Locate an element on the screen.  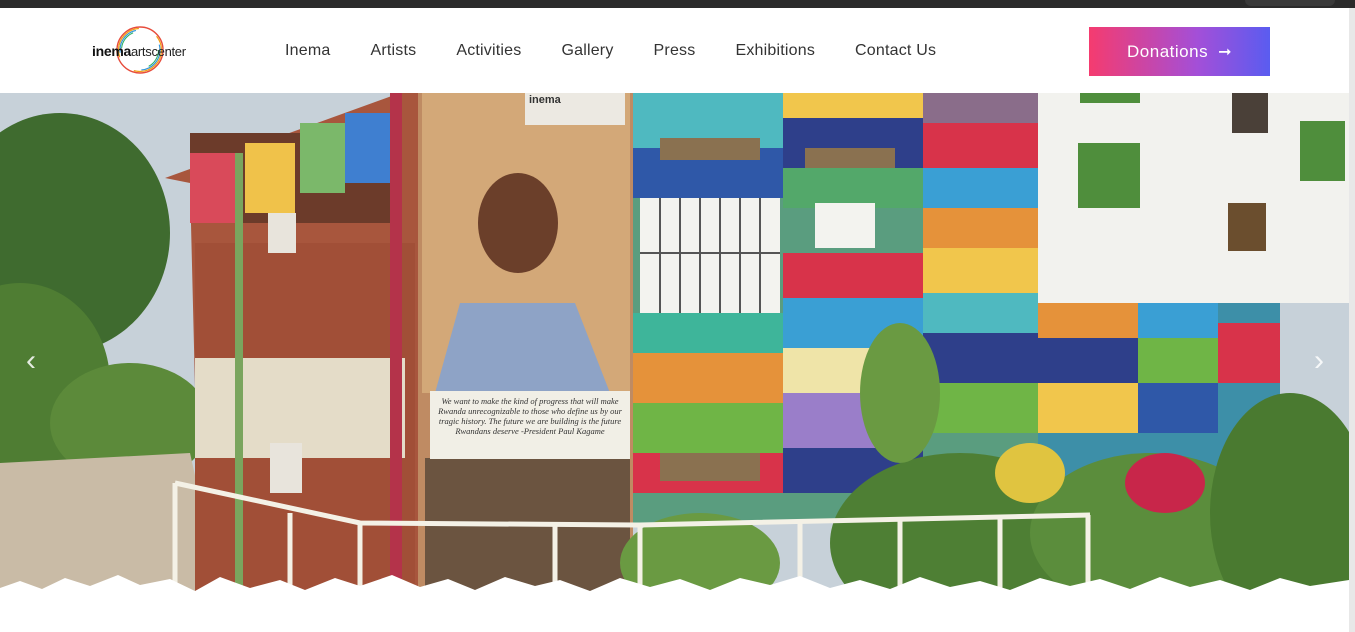
nav-item-contact-us: Contact Us is located at coordinates (895, 51).